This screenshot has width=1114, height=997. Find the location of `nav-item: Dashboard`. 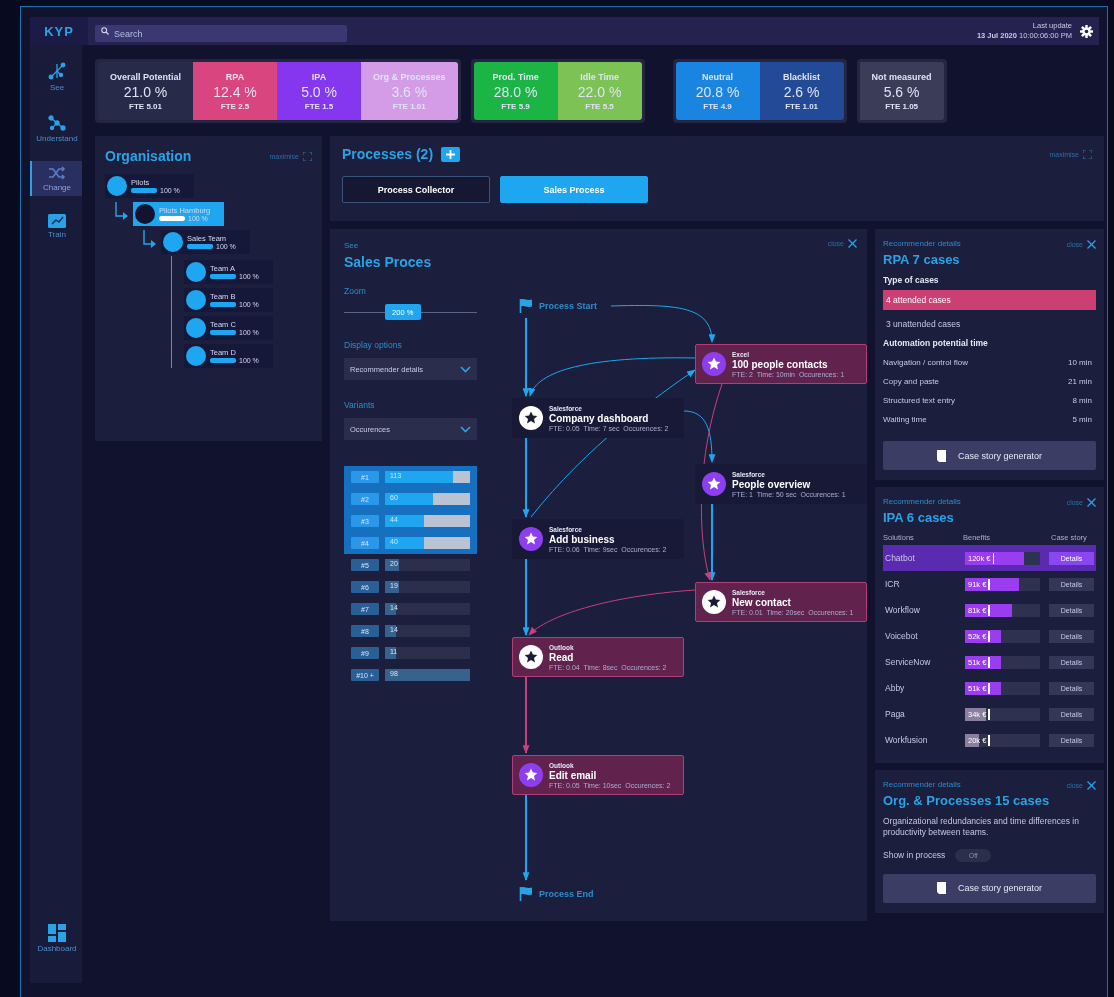

nav-item: Dashboard is located at coordinates (56, 938).